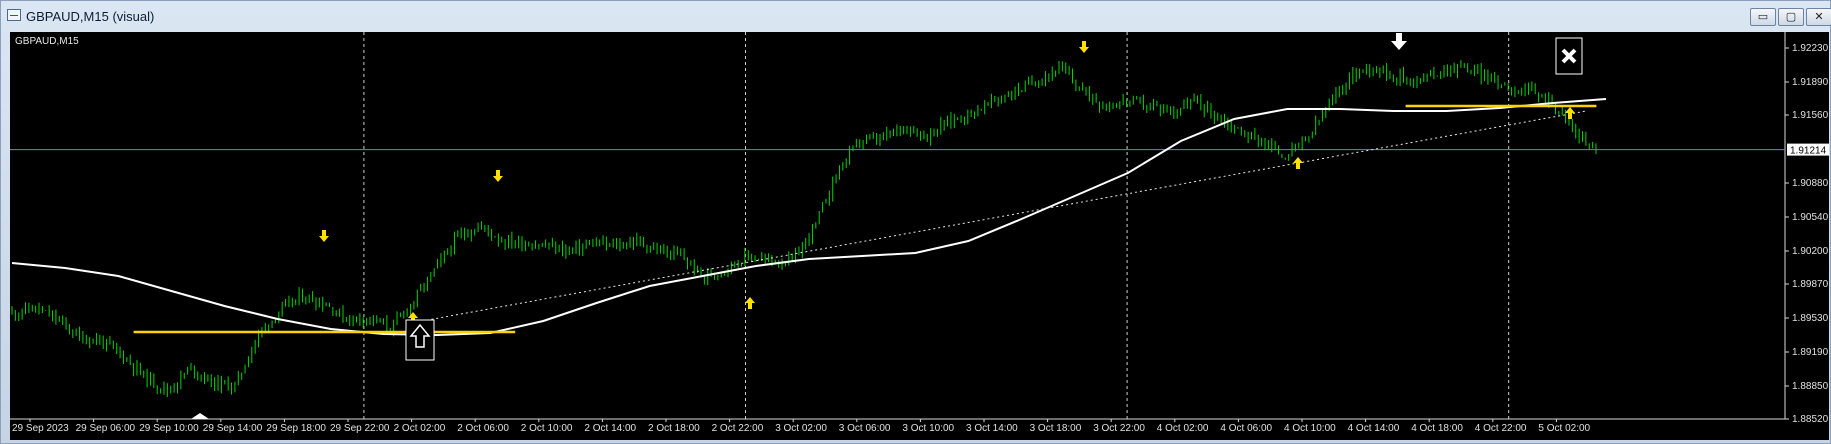 Image resolution: width=1831 pixels, height=444 pixels. What do you see at coordinates (40, 428) in the screenshot?
I see `time-tick-label: 29 Sep 2023` at bounding box center [40, 428].